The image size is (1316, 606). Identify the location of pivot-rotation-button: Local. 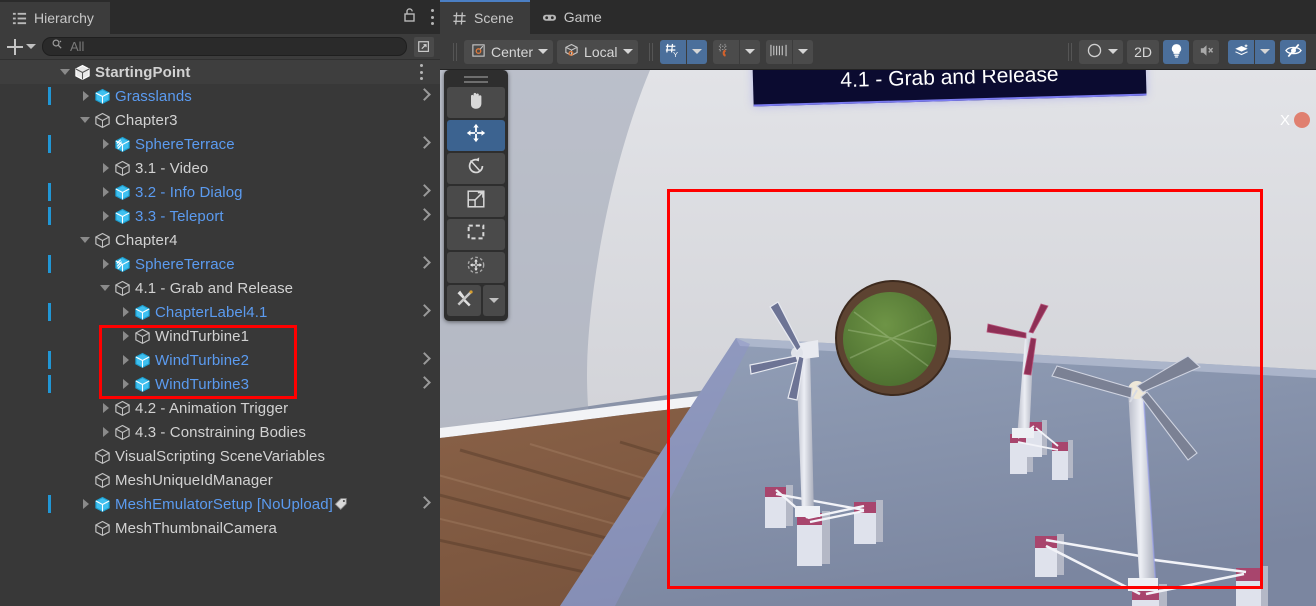
(597, 51).